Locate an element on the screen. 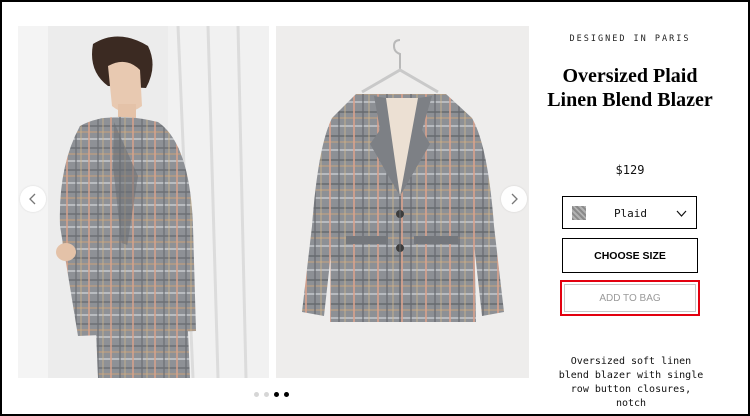  designed-in-label: DESIGNED IN PARIS is located at coordinates (630, 39).